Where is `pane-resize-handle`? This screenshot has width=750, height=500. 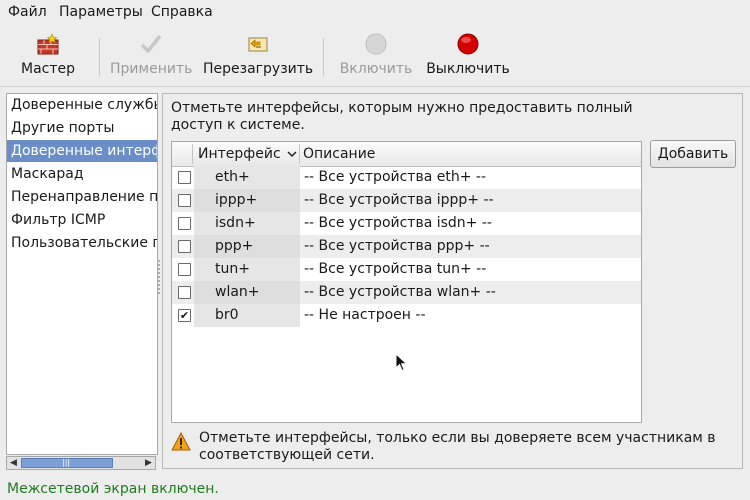 pane-resize-handle is located at coordinates (159, 280).